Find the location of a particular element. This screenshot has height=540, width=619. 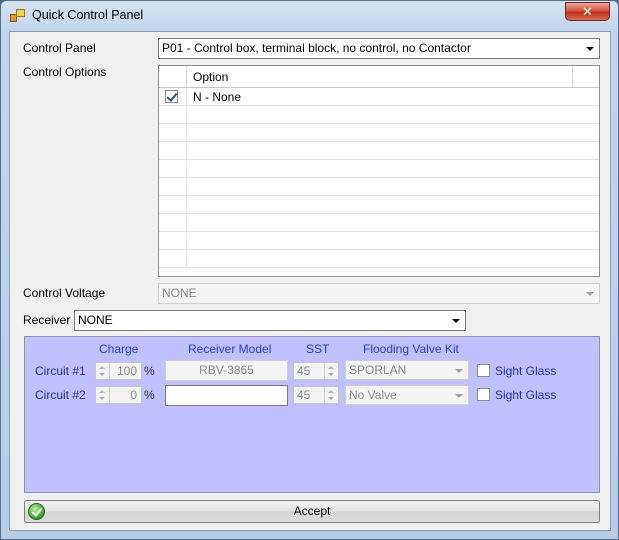

circuit-1-sight-glass-checkbox is located at coordinates (483, 370).